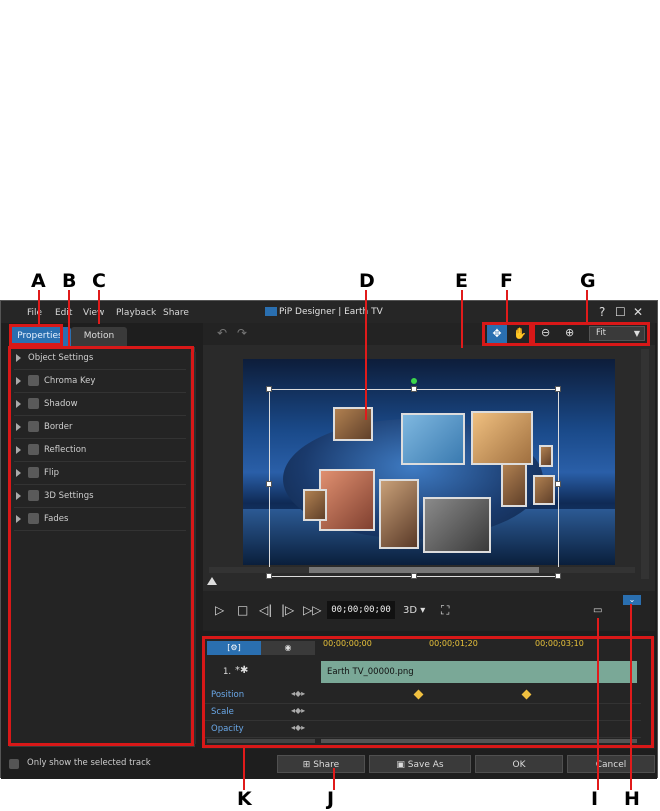 This screenshot has width=660, height=811. I want to click on highlight-properties-tab, so click(36, 335).